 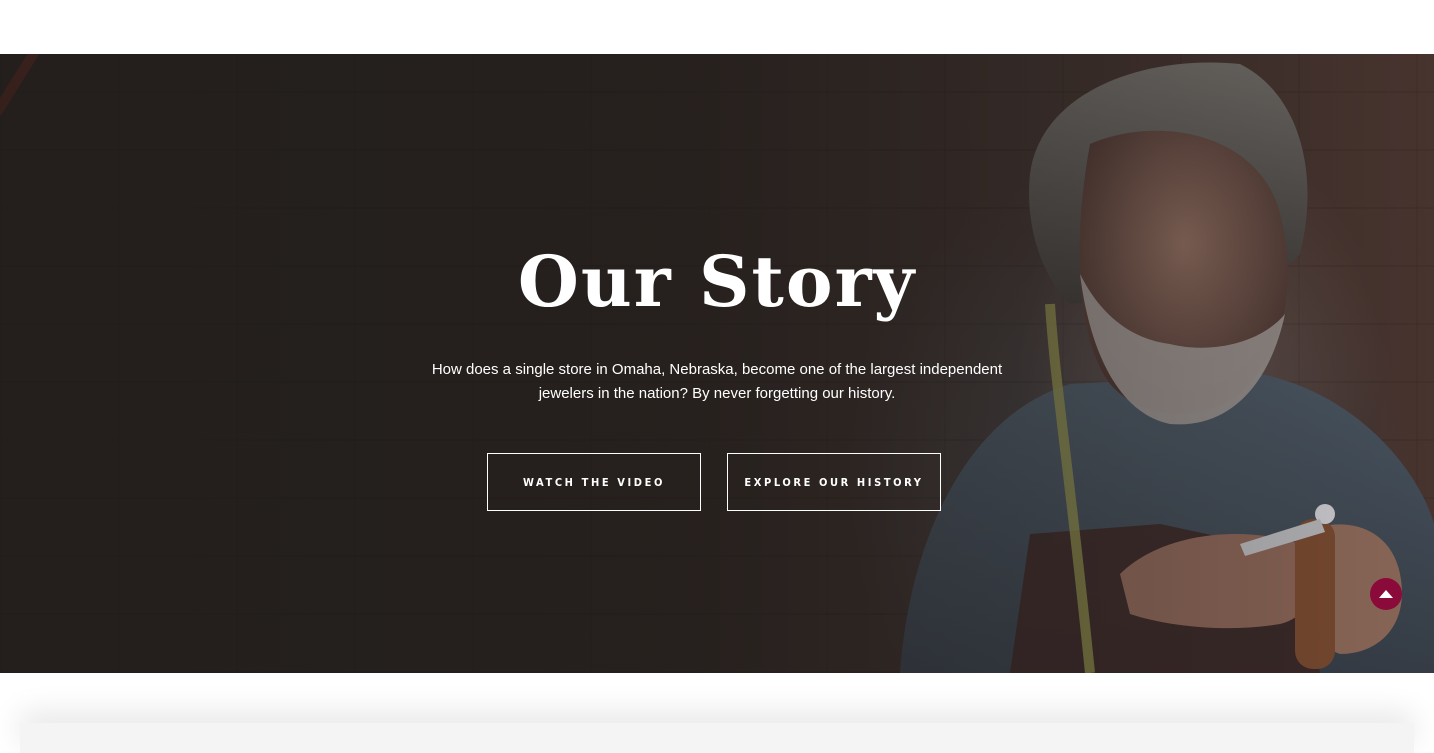 I want to click on scroll-to-top-button, so click(x=1386, y=594).